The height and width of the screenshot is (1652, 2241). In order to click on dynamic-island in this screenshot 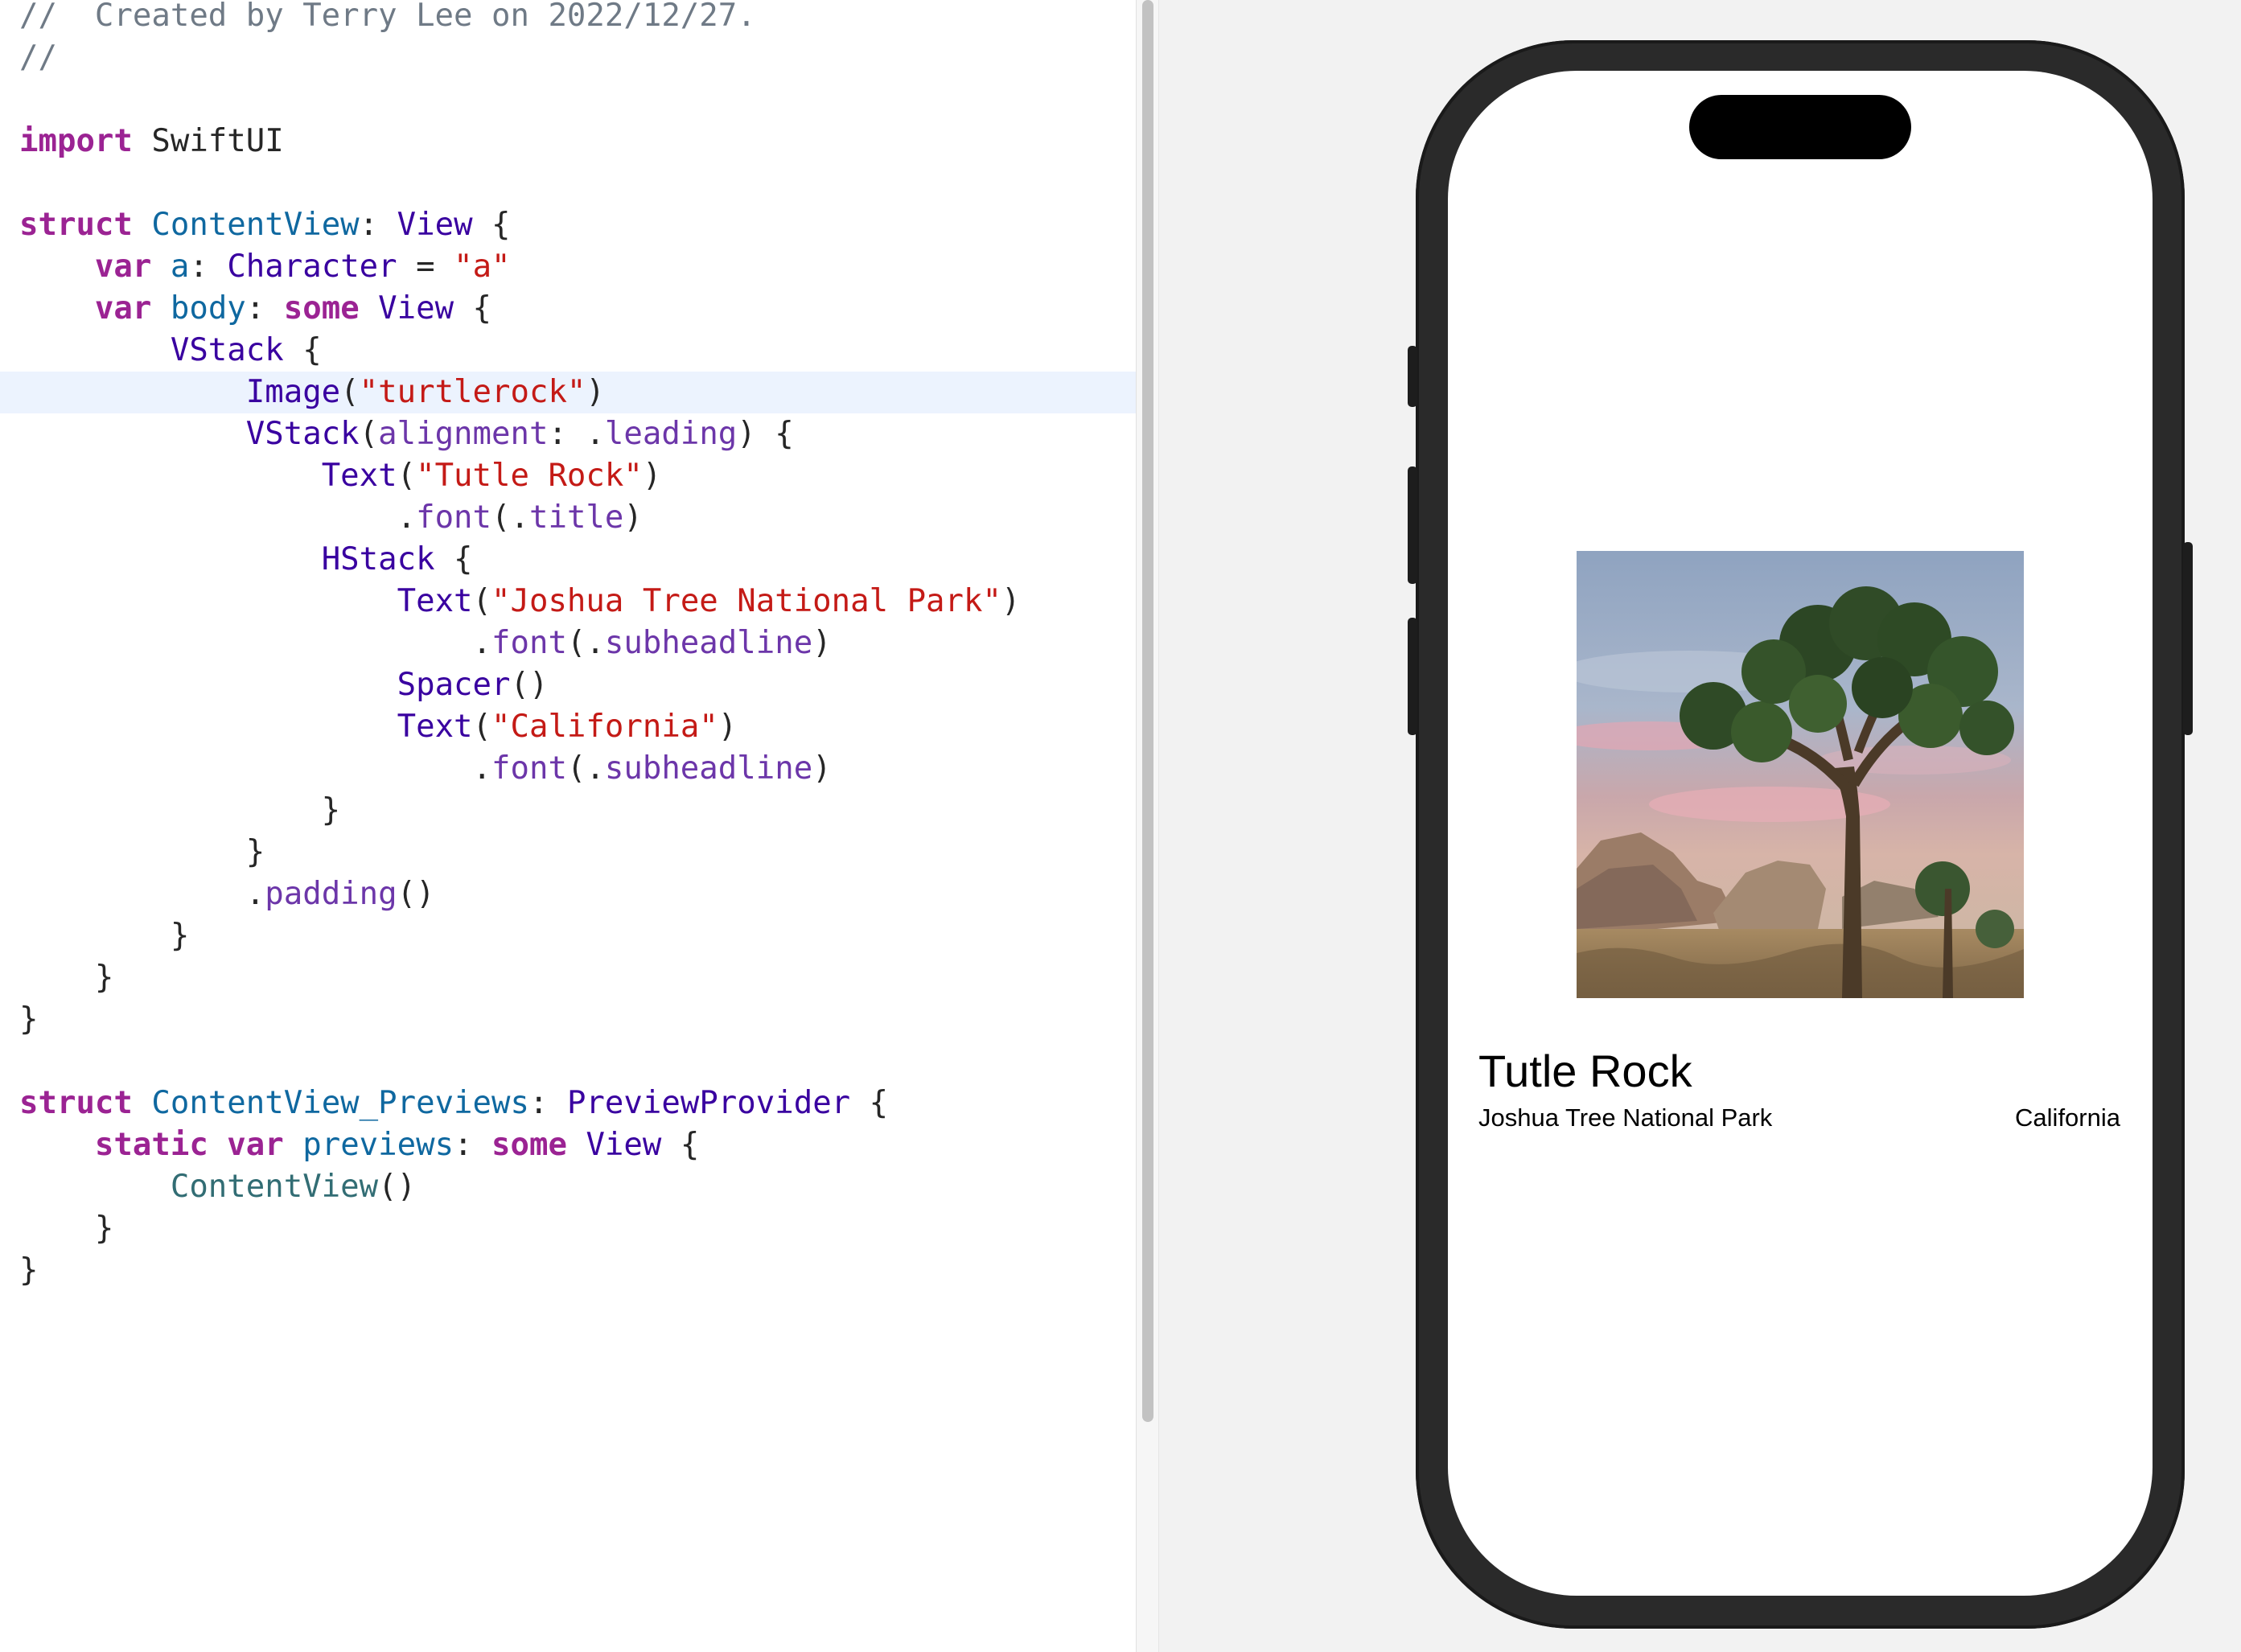, I will do `click(1800, 127)`.